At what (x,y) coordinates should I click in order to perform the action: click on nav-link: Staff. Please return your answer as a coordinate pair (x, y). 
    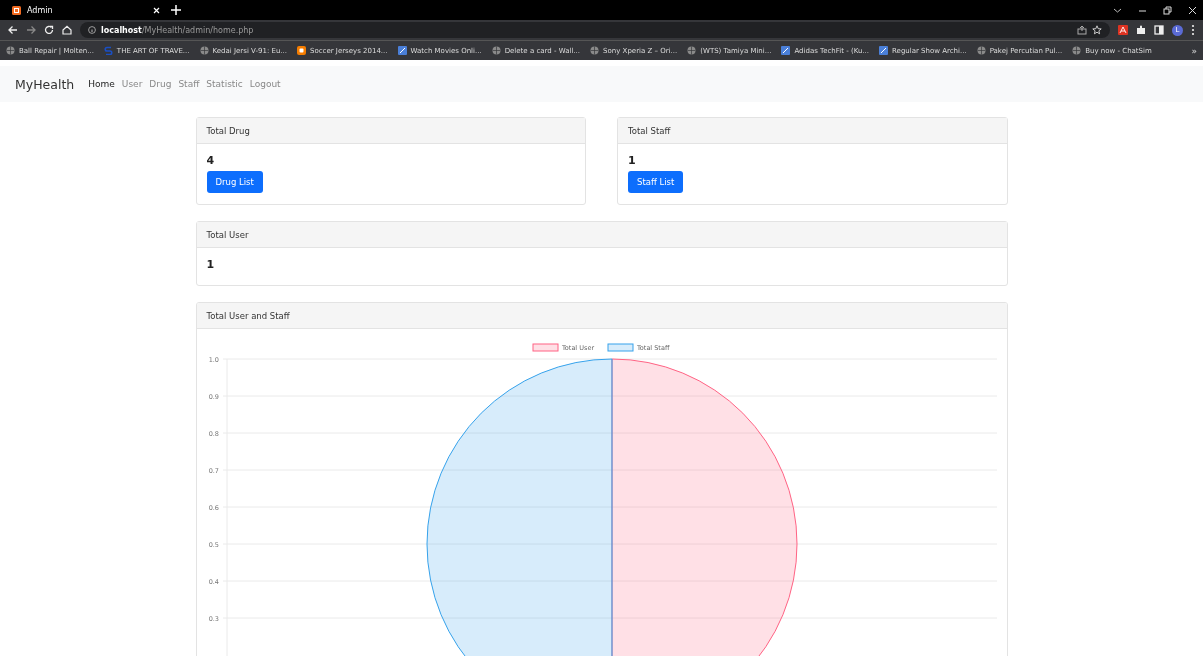
    Looking at the image, I should click on (189, 84).